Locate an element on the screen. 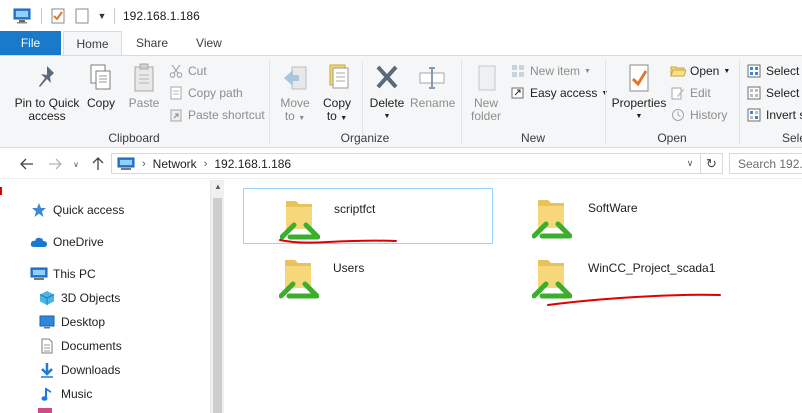 This screenshot has height=413, width=802. new-group: New folder New item ▼ Easy access ▼ New is located at coordinates (535, 102).